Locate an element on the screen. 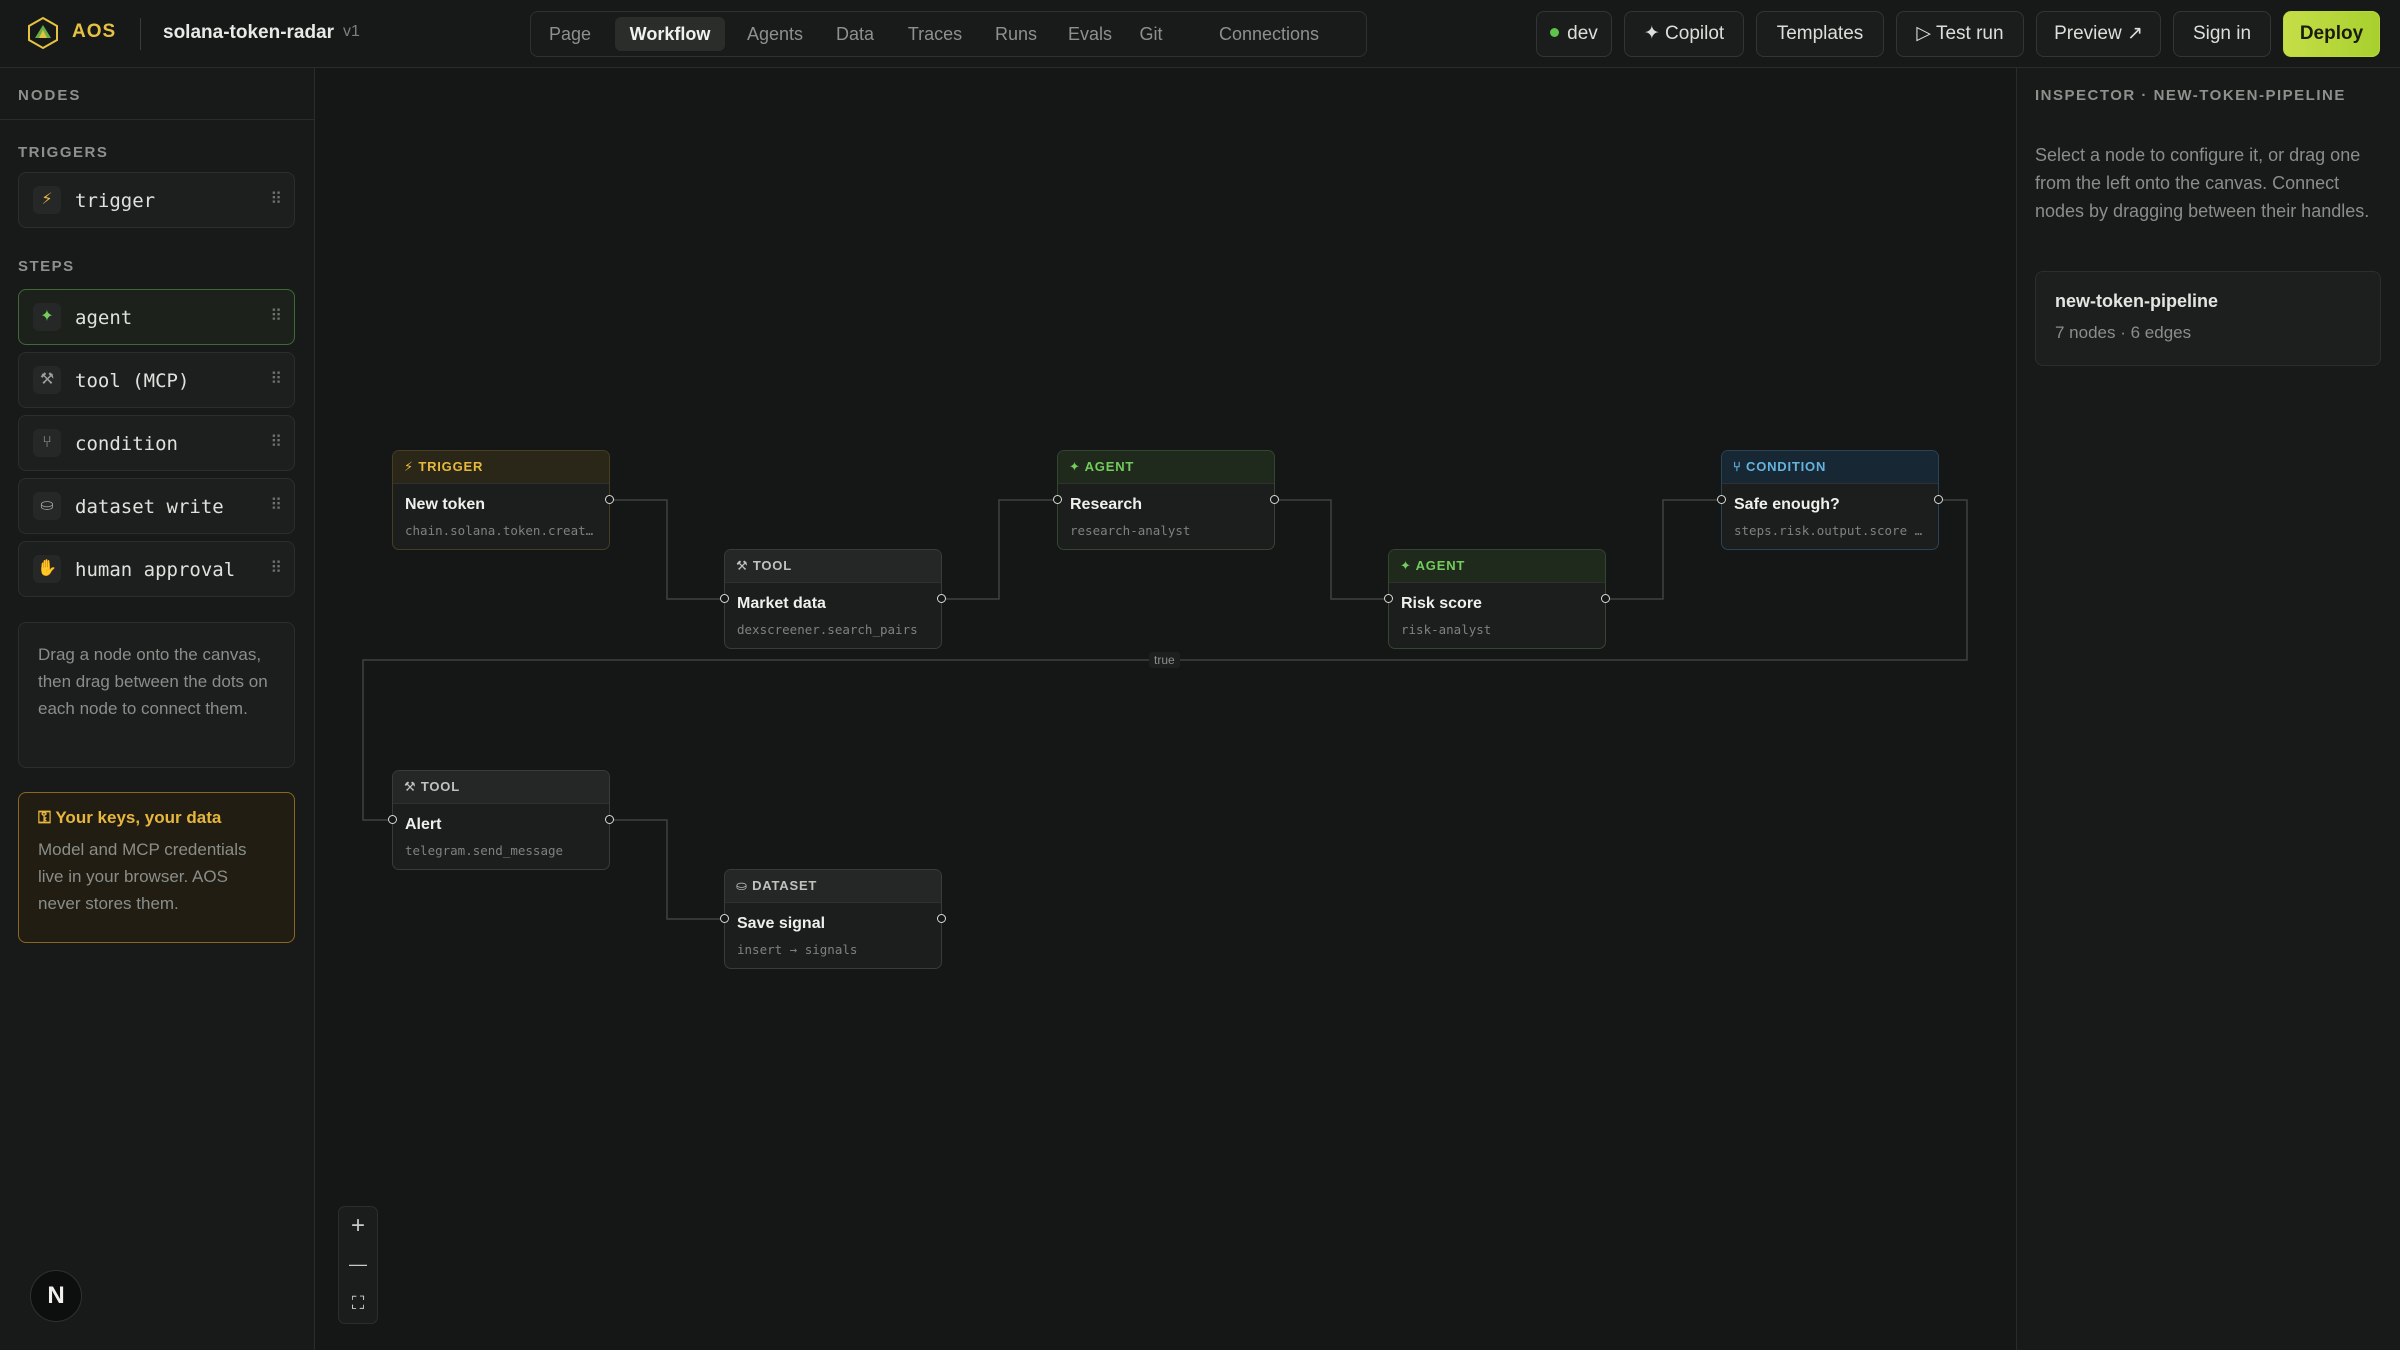 Image resolution: width=2400 pixels, height=1350 pixels. node-subtitle: chain.solana.token.created is located at coordinates (503, 530).